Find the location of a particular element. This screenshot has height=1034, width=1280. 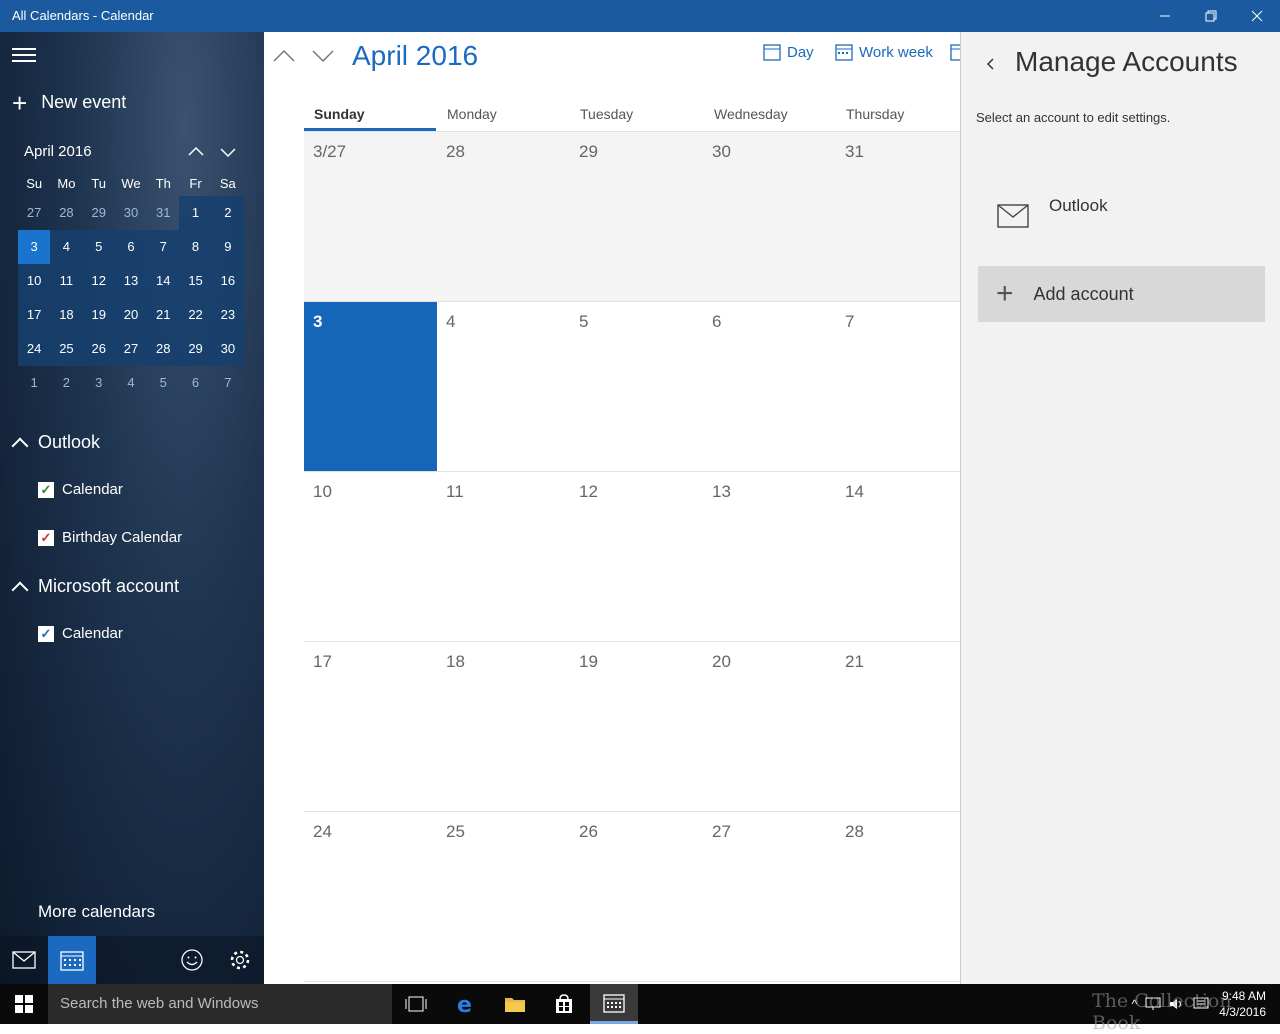

mini-calendar-day: 23 is located at coordinates (227, 315).